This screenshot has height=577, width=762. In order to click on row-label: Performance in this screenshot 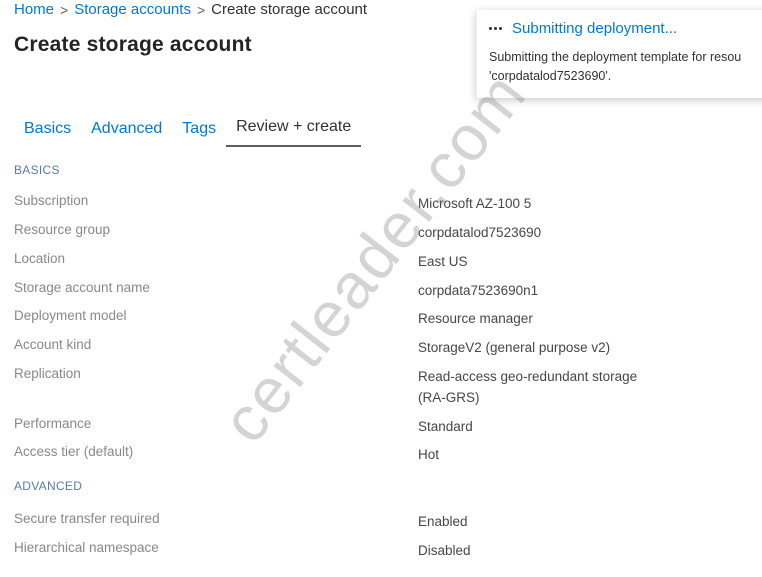, I will do `click(53, 423)`.